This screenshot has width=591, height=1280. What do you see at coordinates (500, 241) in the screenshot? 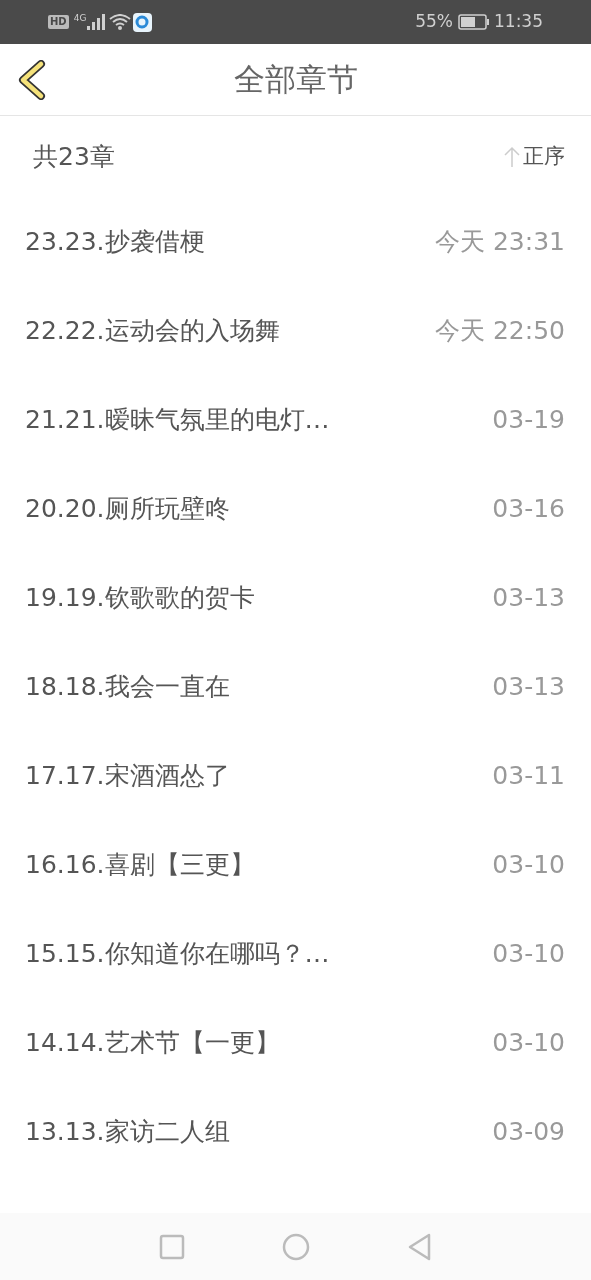
I see `chapter-date: 今天 23:31` at bounding box center [500, 241].